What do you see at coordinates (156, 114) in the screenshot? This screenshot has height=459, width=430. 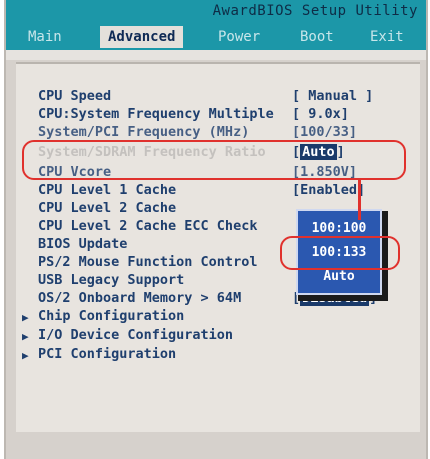 I see `setting-label-frequency-multiple: CPU:System Frequency Multiple` at bounding box center [156, 114].